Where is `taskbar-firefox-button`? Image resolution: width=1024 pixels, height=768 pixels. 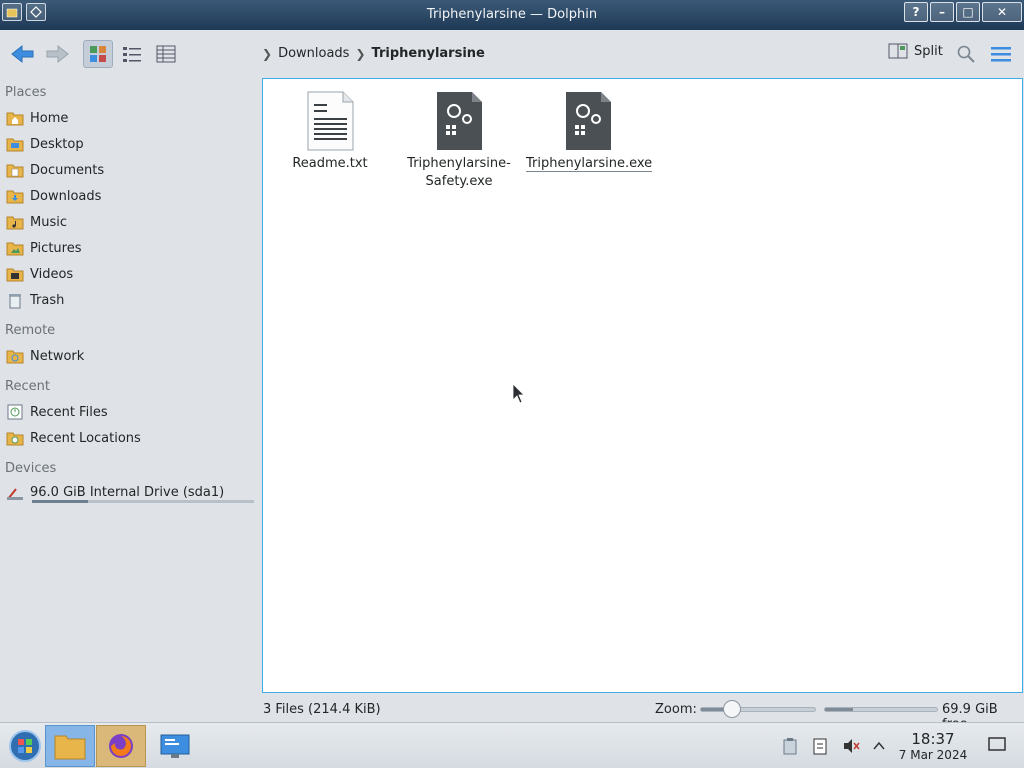 taskbar-firefox-button is located at coordinates (121, 746).